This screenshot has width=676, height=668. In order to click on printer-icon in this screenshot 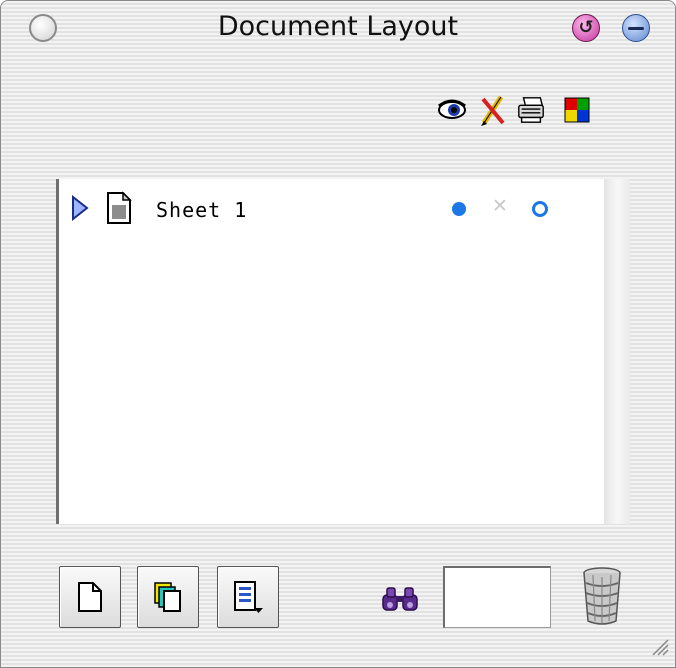, I will do `click(531, 110)`.